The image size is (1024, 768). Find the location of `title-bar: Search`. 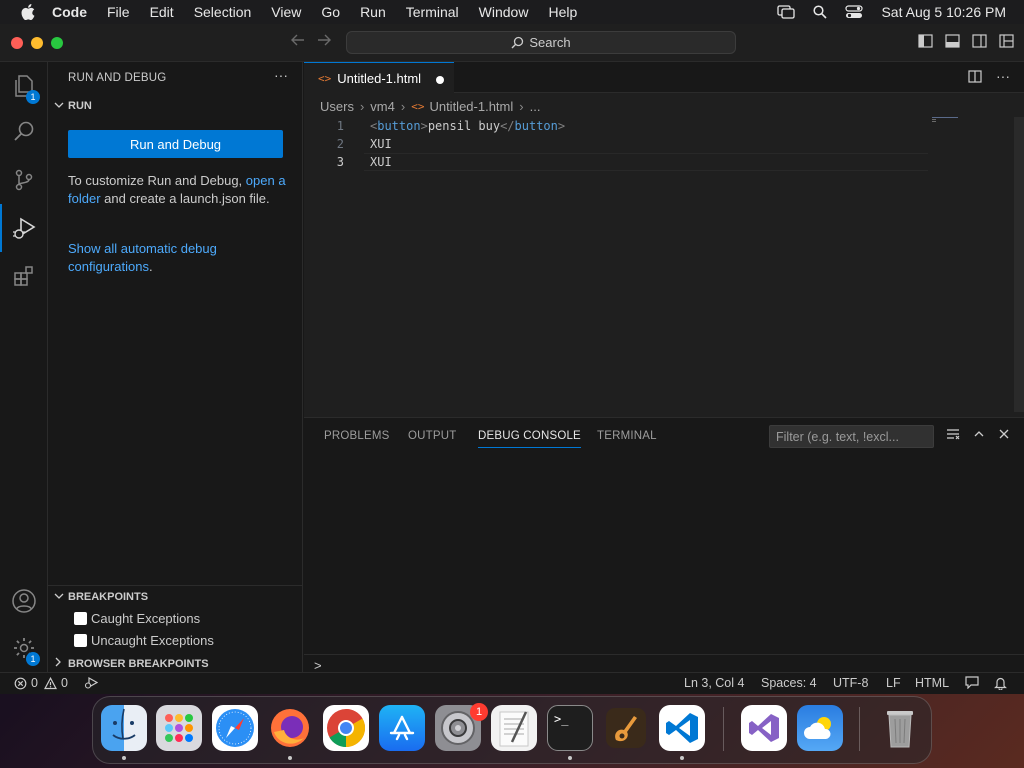

title-bar: Search is located at coordinates (512, 43).